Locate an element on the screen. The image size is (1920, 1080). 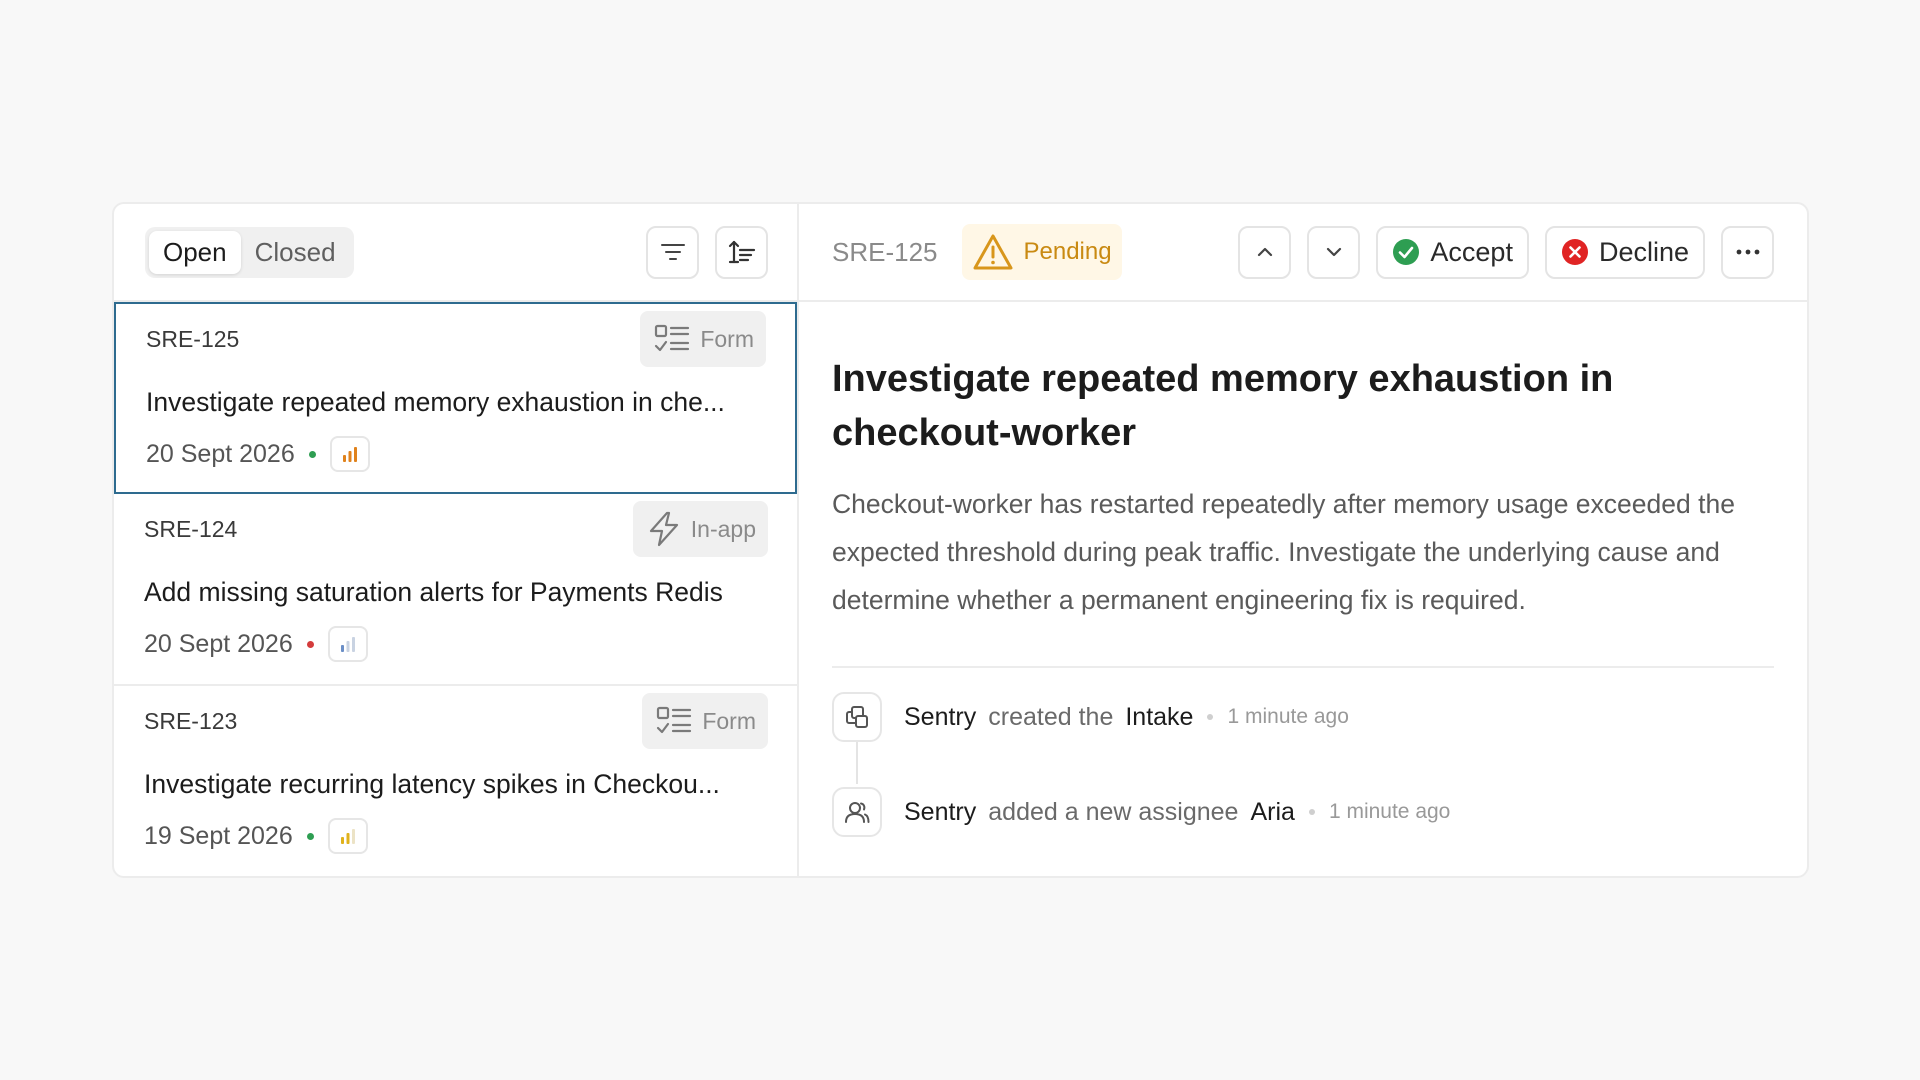
decline-button: Decline is located at coordinates (1624, 252).